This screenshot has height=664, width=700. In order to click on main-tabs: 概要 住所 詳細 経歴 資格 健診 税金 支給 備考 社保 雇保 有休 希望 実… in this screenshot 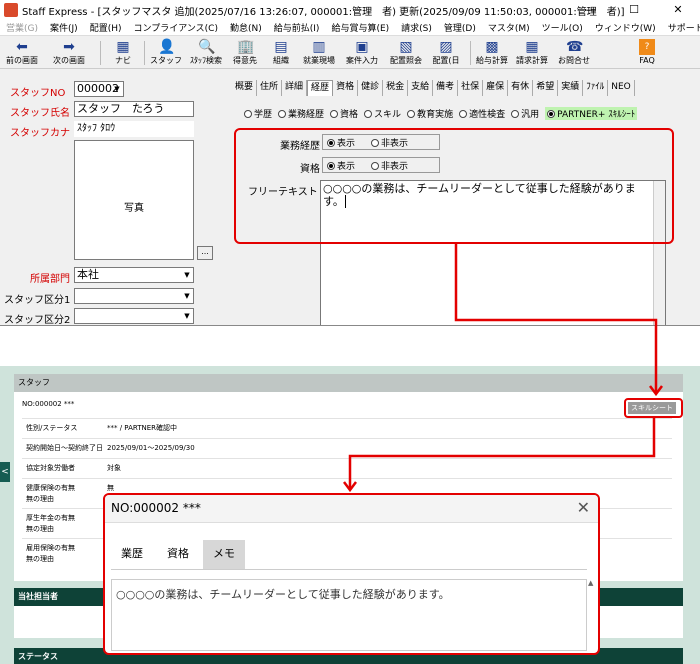, I will do `click(433, 88)`.